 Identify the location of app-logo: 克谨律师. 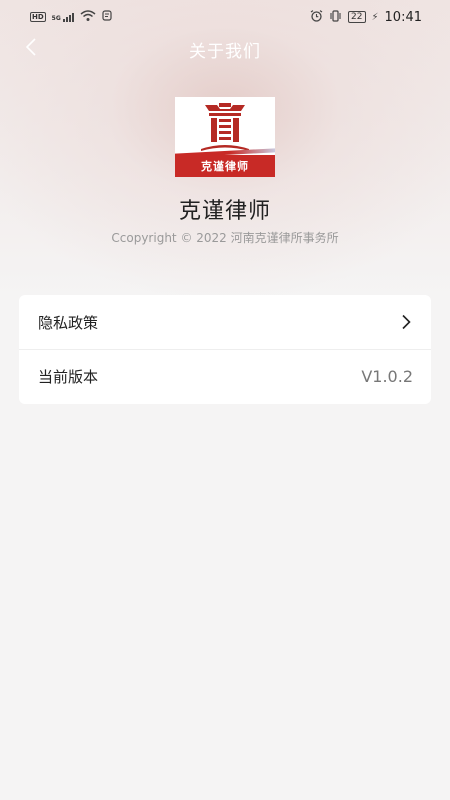
(225, 137).